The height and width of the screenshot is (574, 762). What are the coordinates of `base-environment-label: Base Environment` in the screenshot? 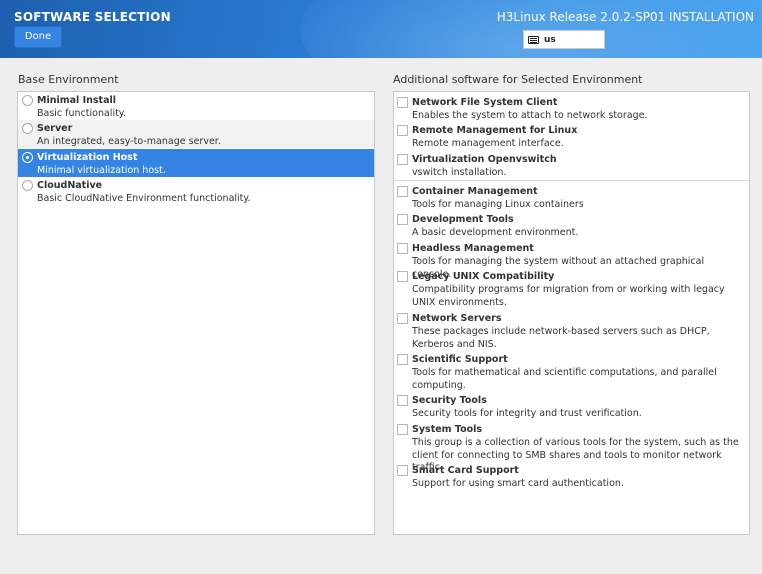 It's located at (68, 79).